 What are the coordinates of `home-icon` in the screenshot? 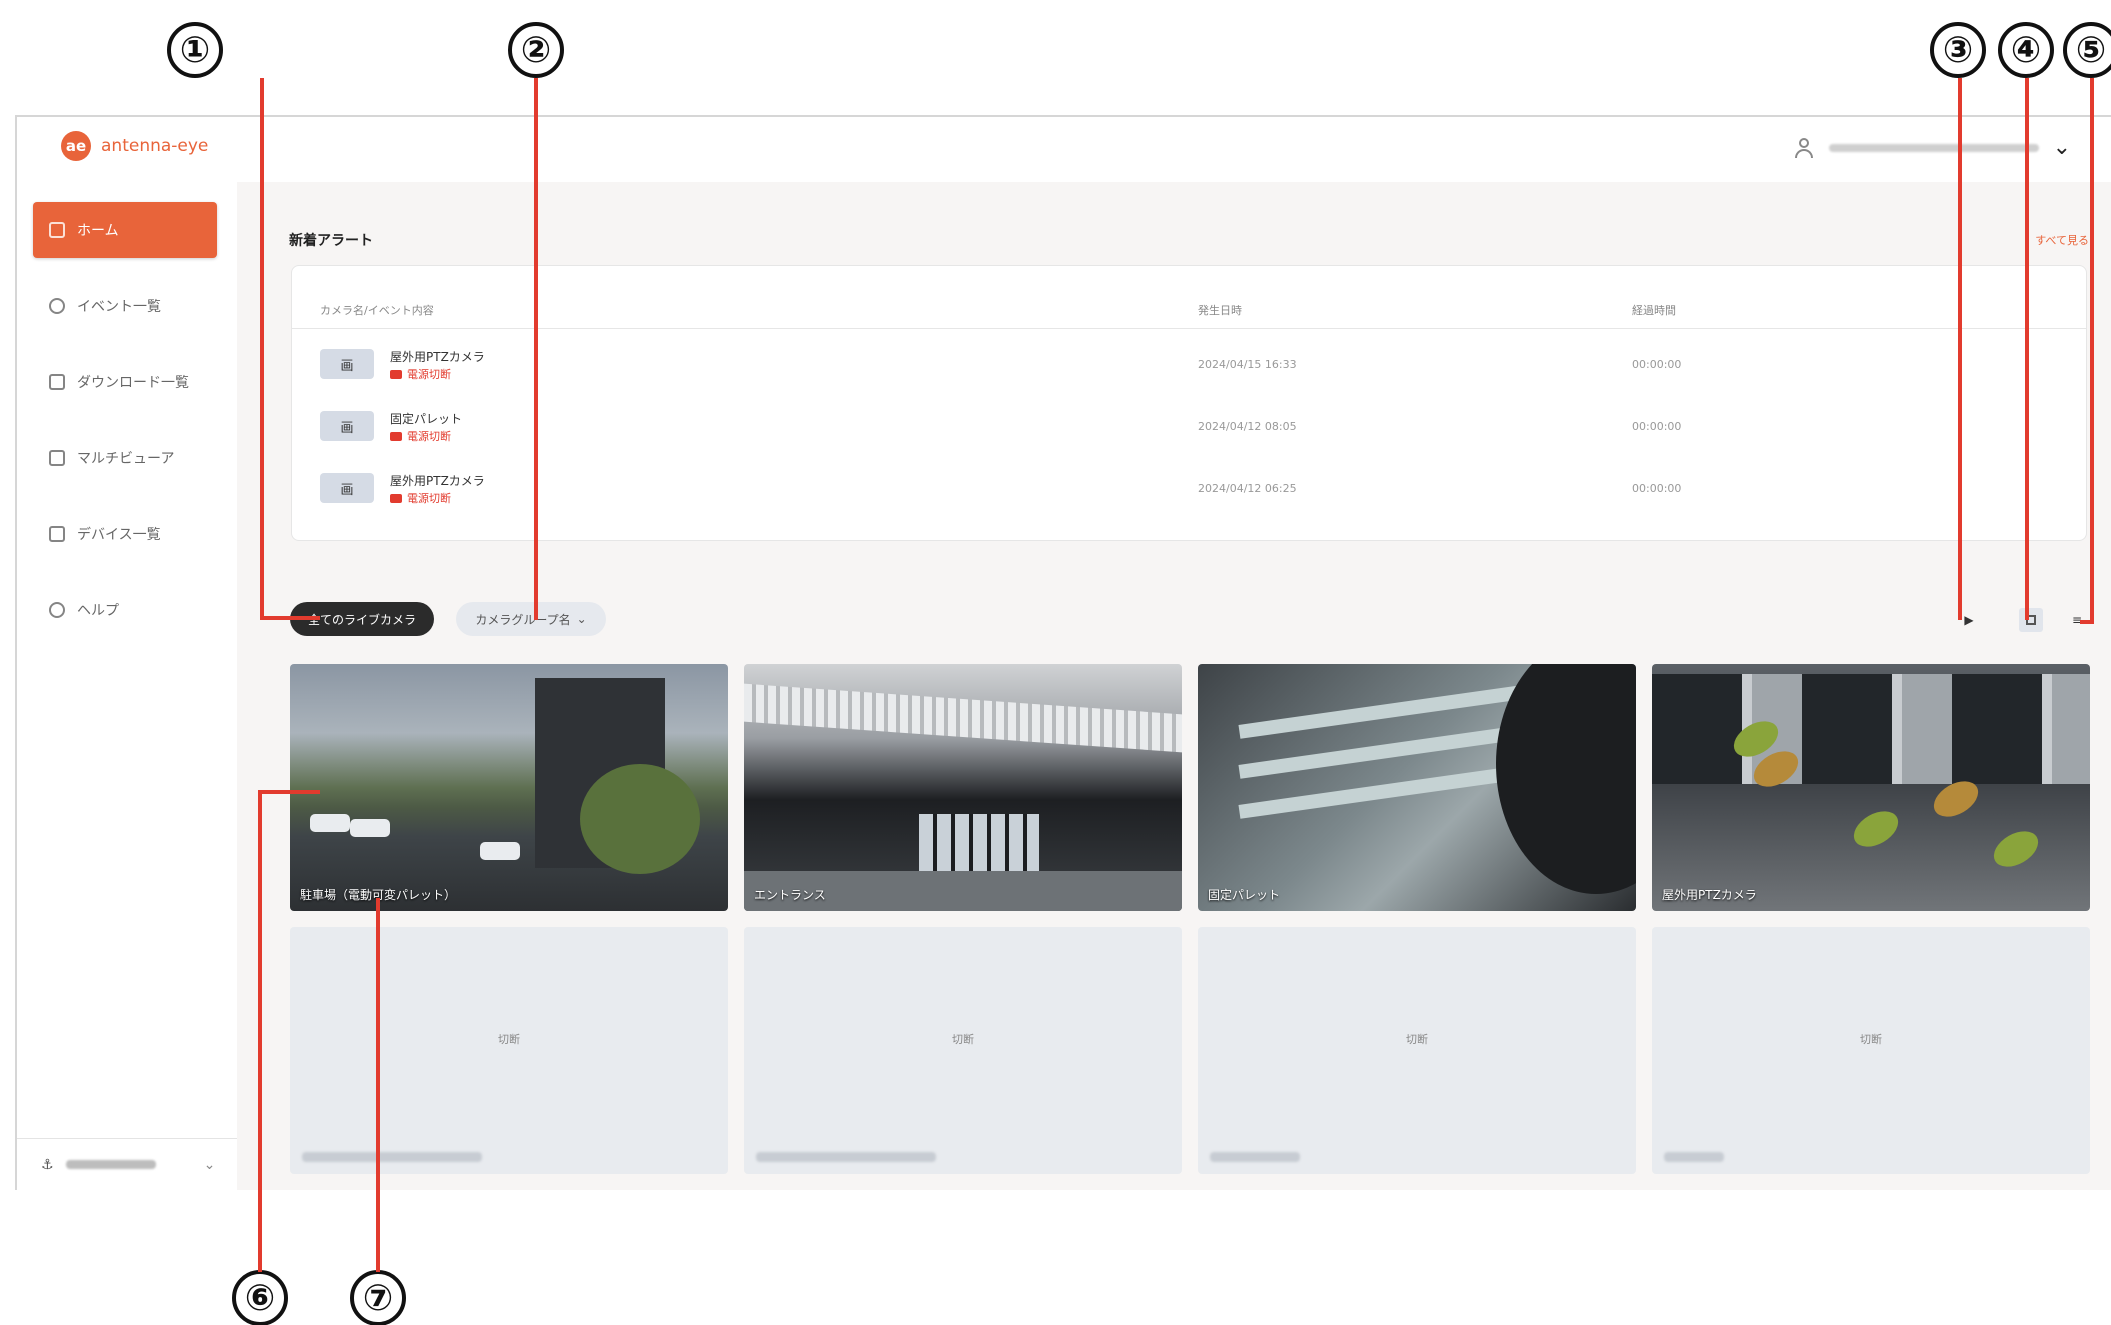 It's located at (57, 230).